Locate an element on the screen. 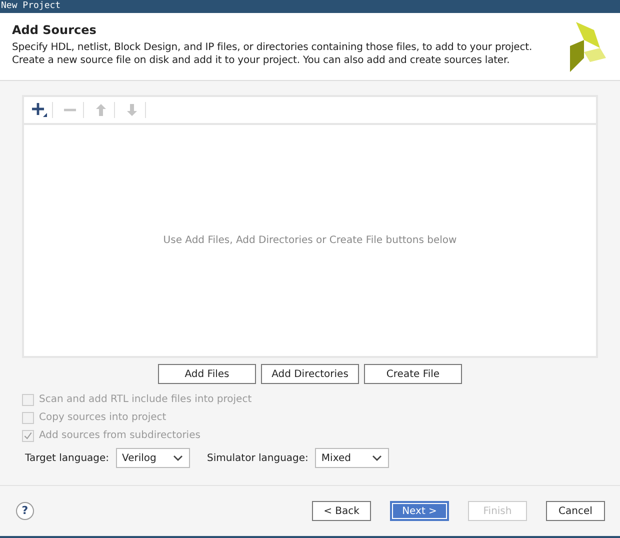 This screenshot has width=620, height=538. field-label: Simulator language: is located at coordinates (257, 458).